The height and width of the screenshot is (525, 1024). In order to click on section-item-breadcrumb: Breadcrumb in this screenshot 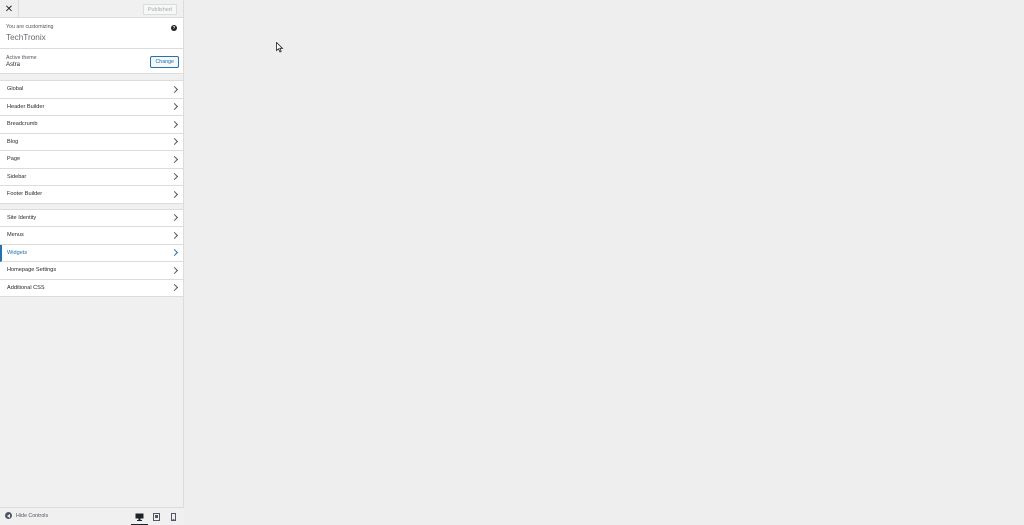, I will do `click(91, 125)`.